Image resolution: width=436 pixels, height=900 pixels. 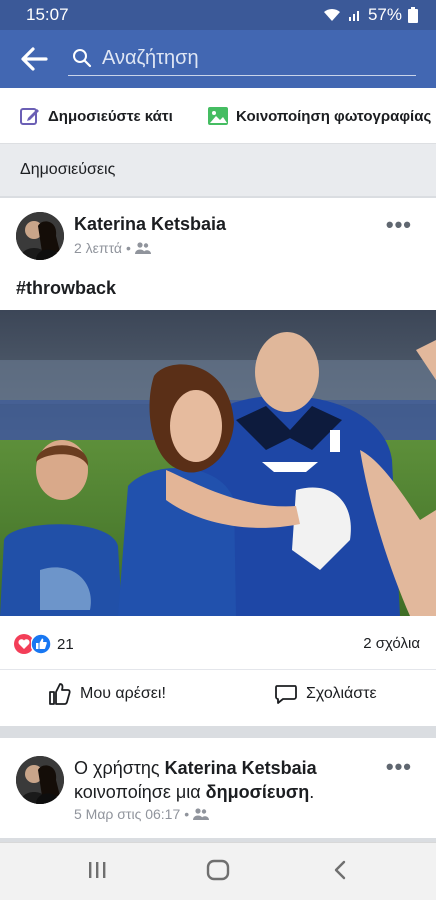 I want to click on photo-icon, so click(x=218, y=116).